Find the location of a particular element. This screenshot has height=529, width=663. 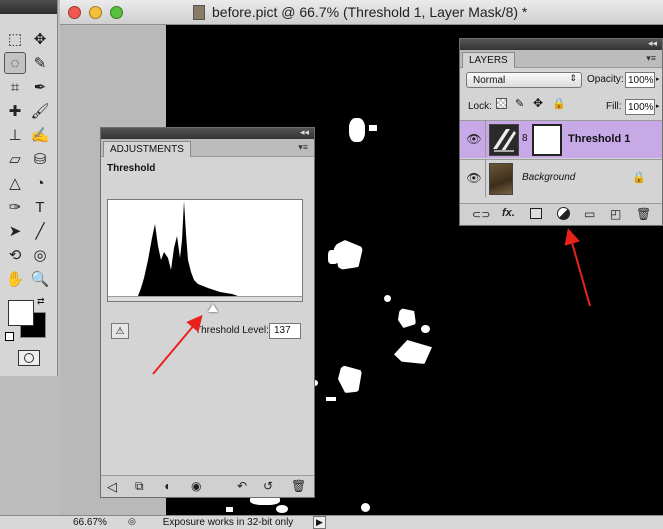

tools-panel-header is located at coordinates (28, 7).